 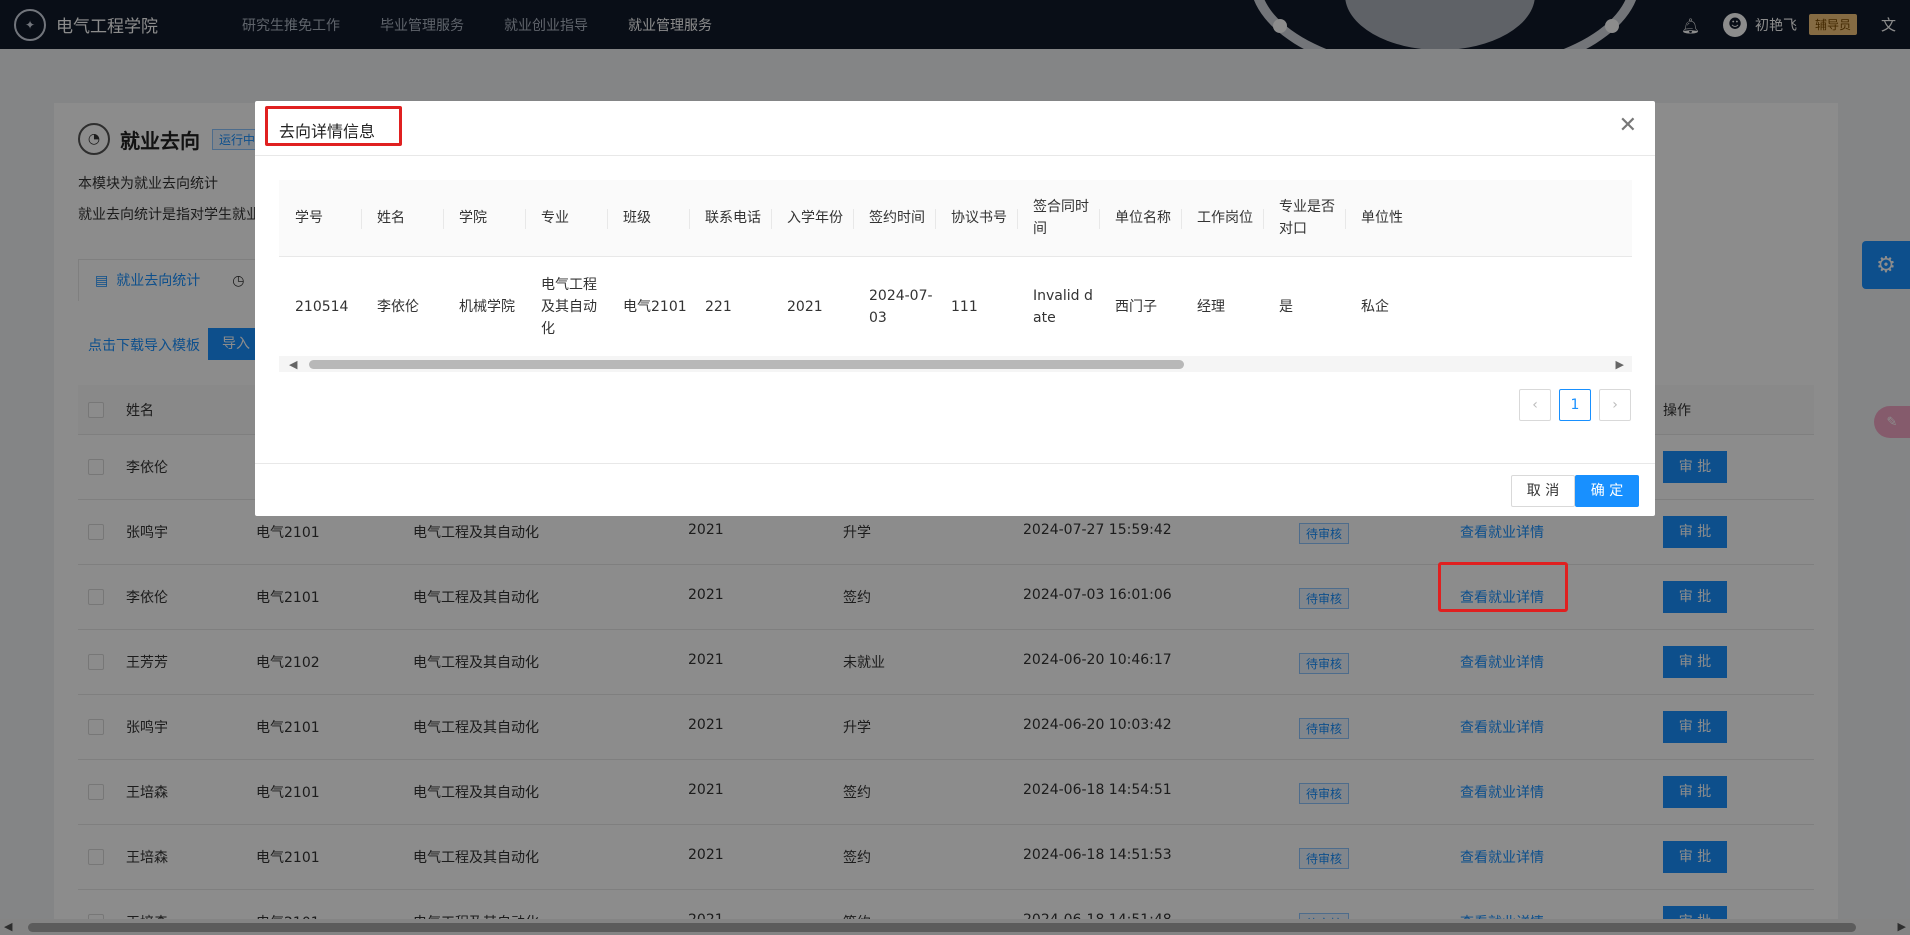 I want to click on detail-cell: 西门子, so click(x=1136, y=307).